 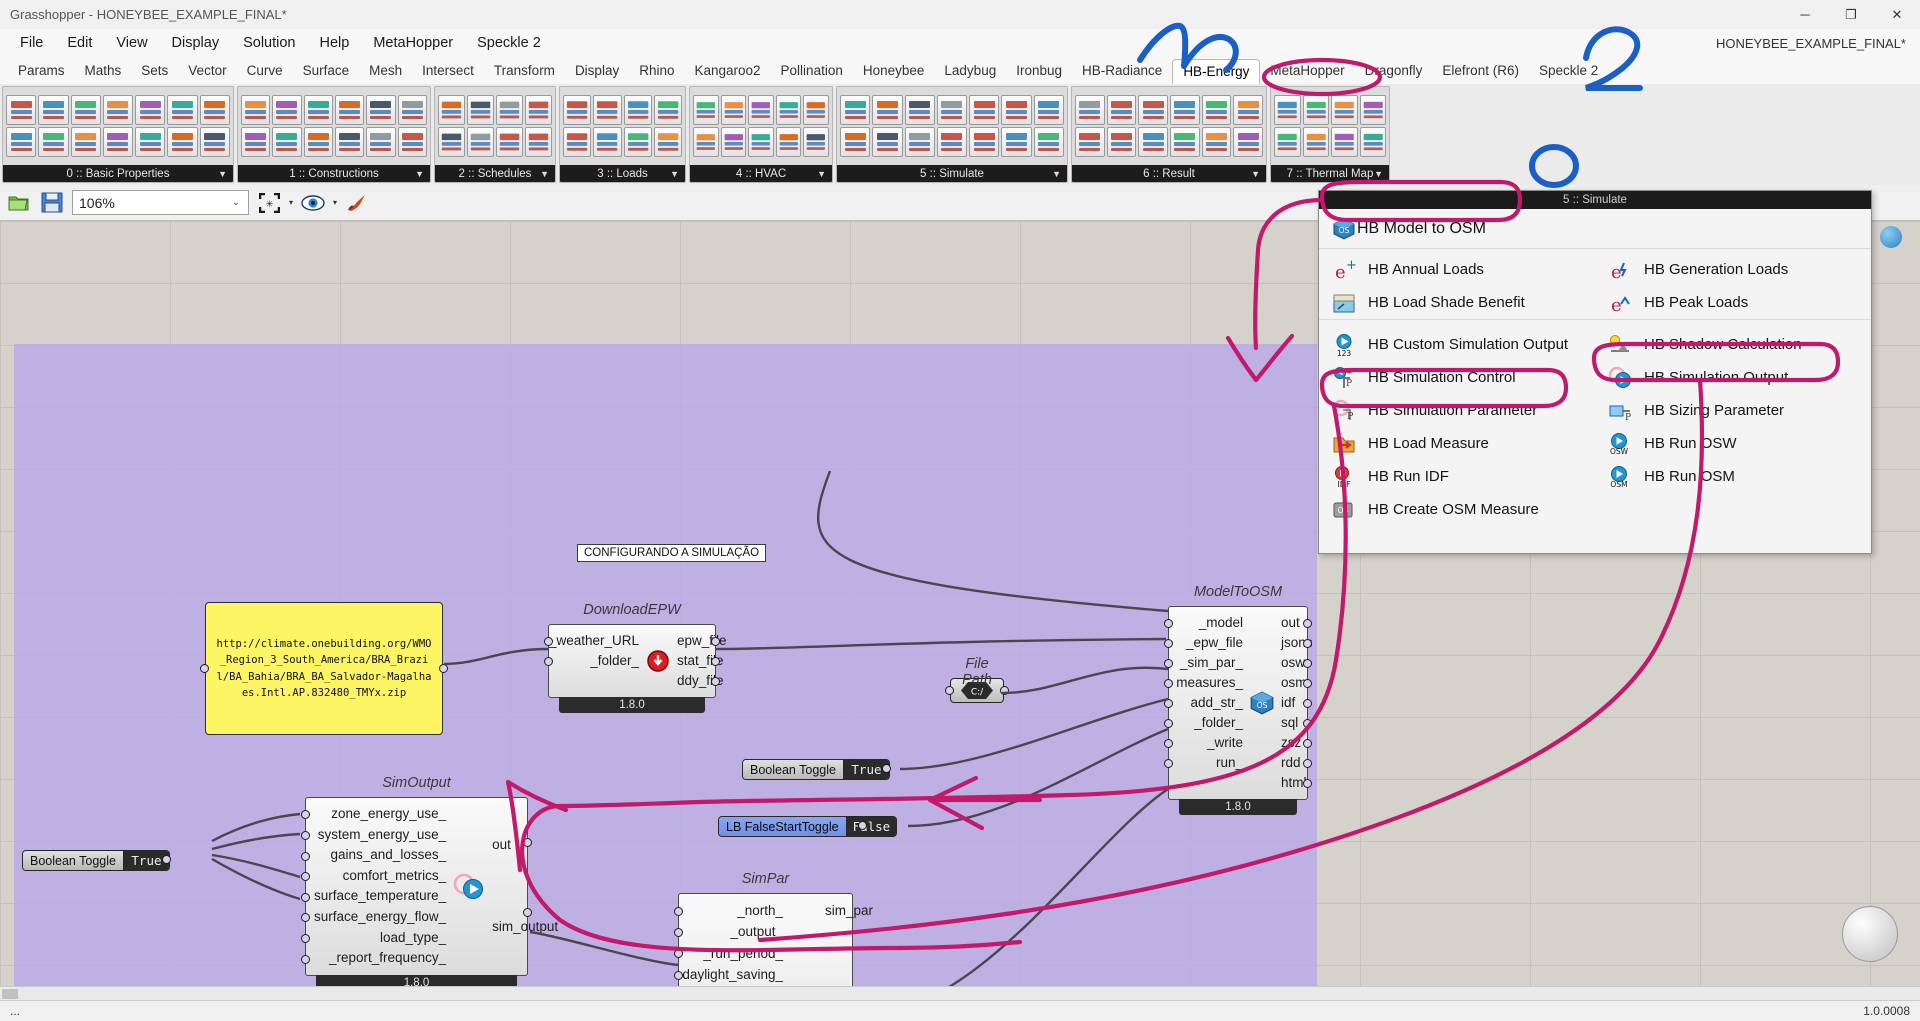 I want to click on input-port-folder: _folder_, so click(x=614, y=661).